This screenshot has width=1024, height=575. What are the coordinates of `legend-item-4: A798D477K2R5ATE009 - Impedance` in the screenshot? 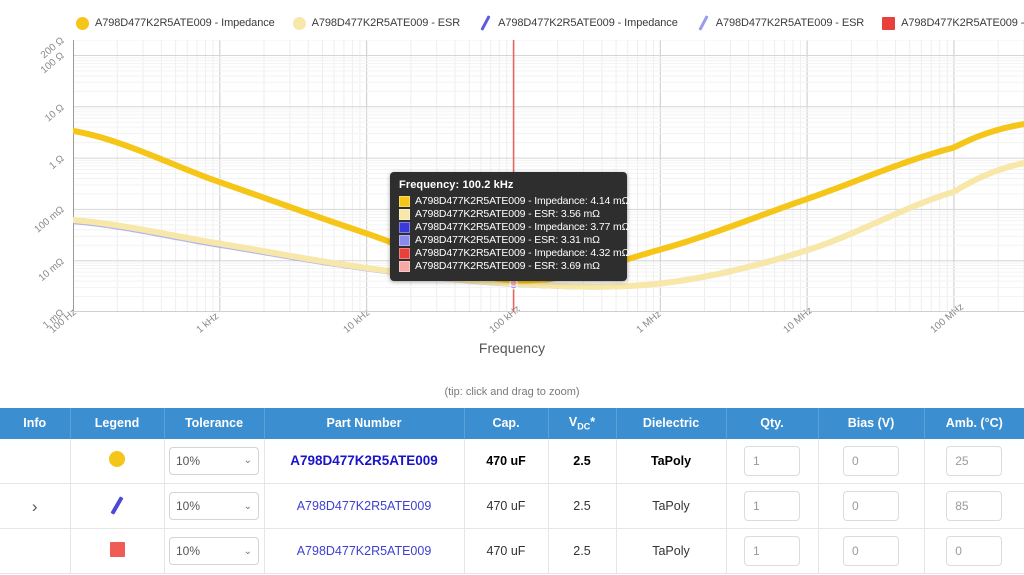 It's located at (953, 23).